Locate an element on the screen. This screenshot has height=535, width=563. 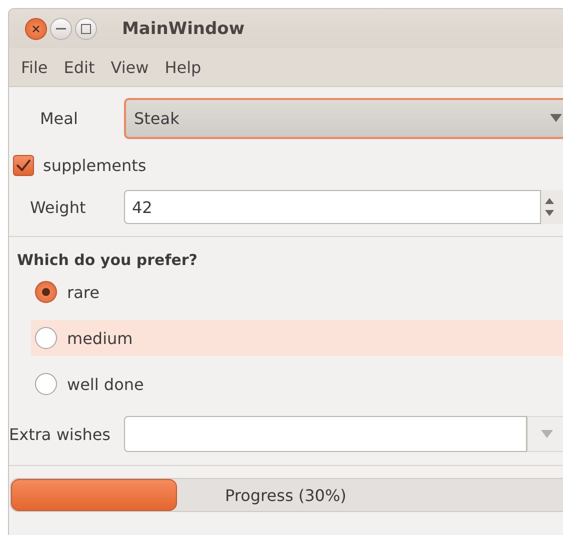
radio-dot-icon is located at coordinates (46, 292).